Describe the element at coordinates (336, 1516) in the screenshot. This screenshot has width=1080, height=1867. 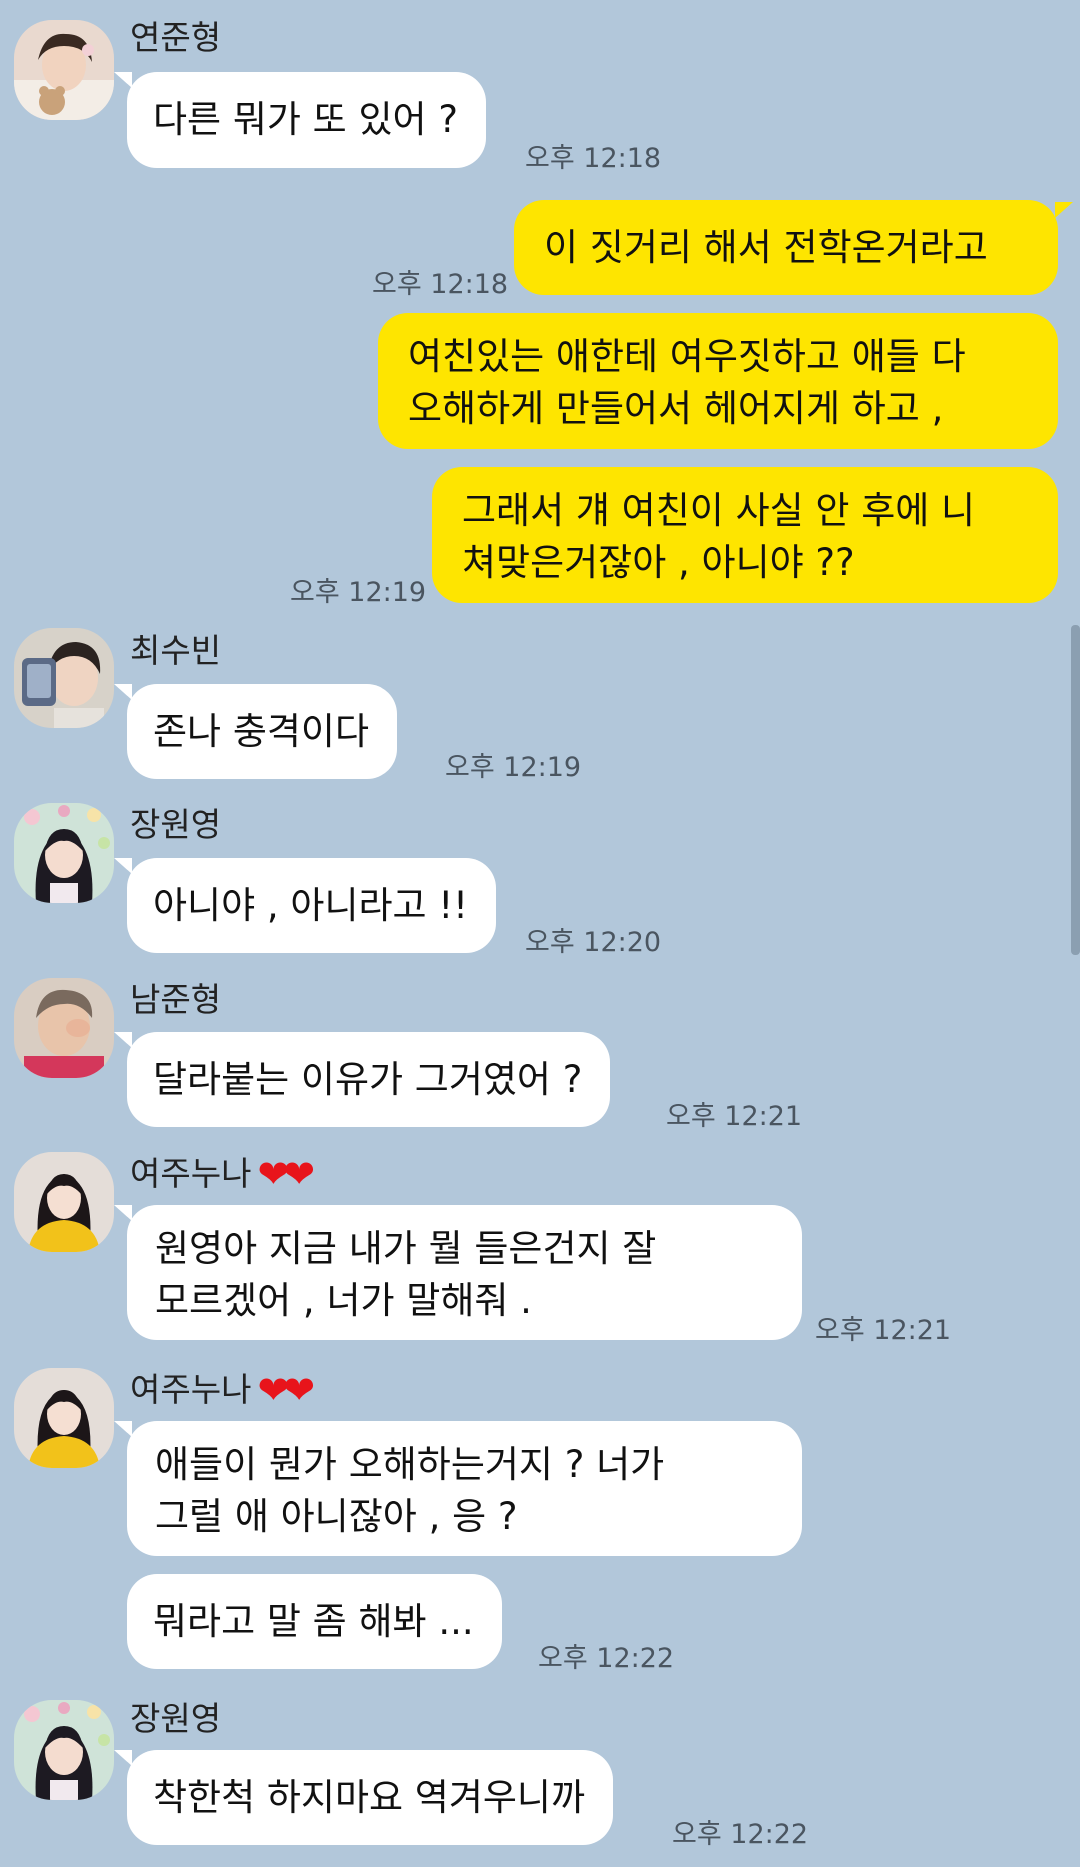
I see `message-text-line: 그럴 애 아니잖아 , 응 ?` at that location.